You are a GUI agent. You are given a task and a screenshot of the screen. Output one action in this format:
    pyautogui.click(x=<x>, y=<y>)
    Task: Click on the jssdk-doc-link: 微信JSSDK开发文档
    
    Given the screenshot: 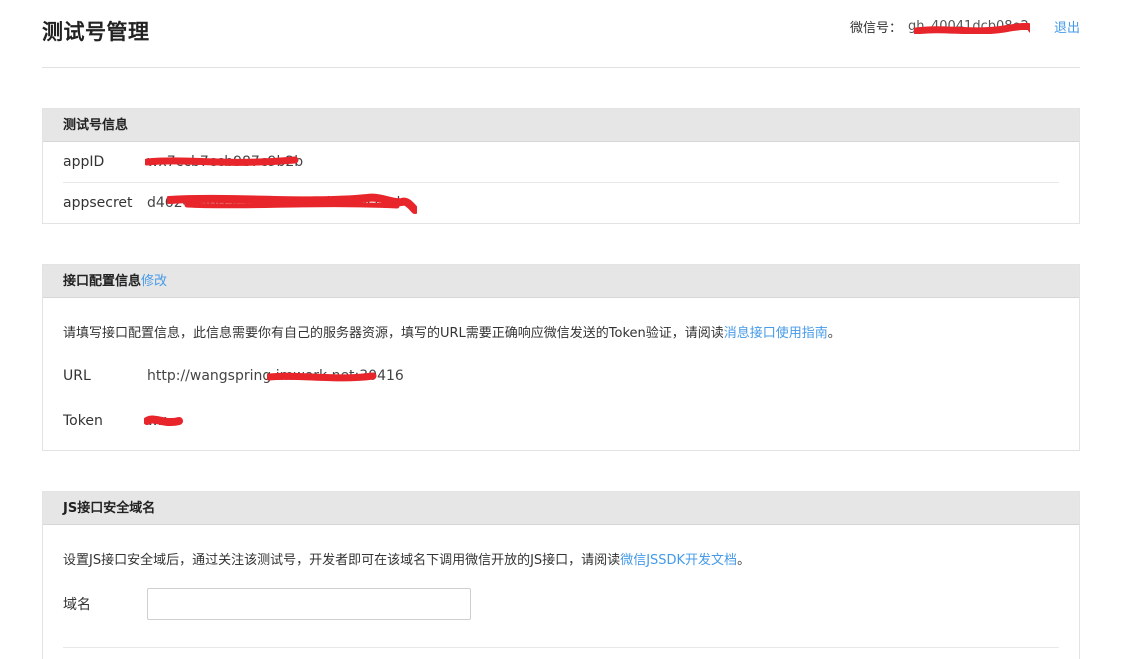 What is the action you would take?
    pyautogui.click(x=678, y=560)
    